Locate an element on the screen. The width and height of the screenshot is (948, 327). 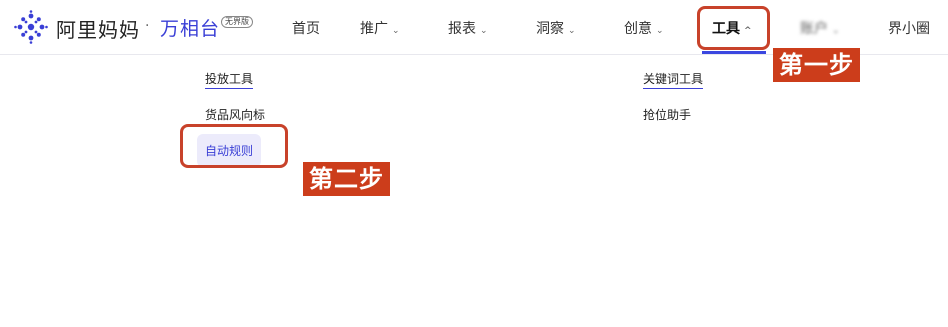
nav-item-reports: 报表 ⌄ is located at coordinates (468, 28).